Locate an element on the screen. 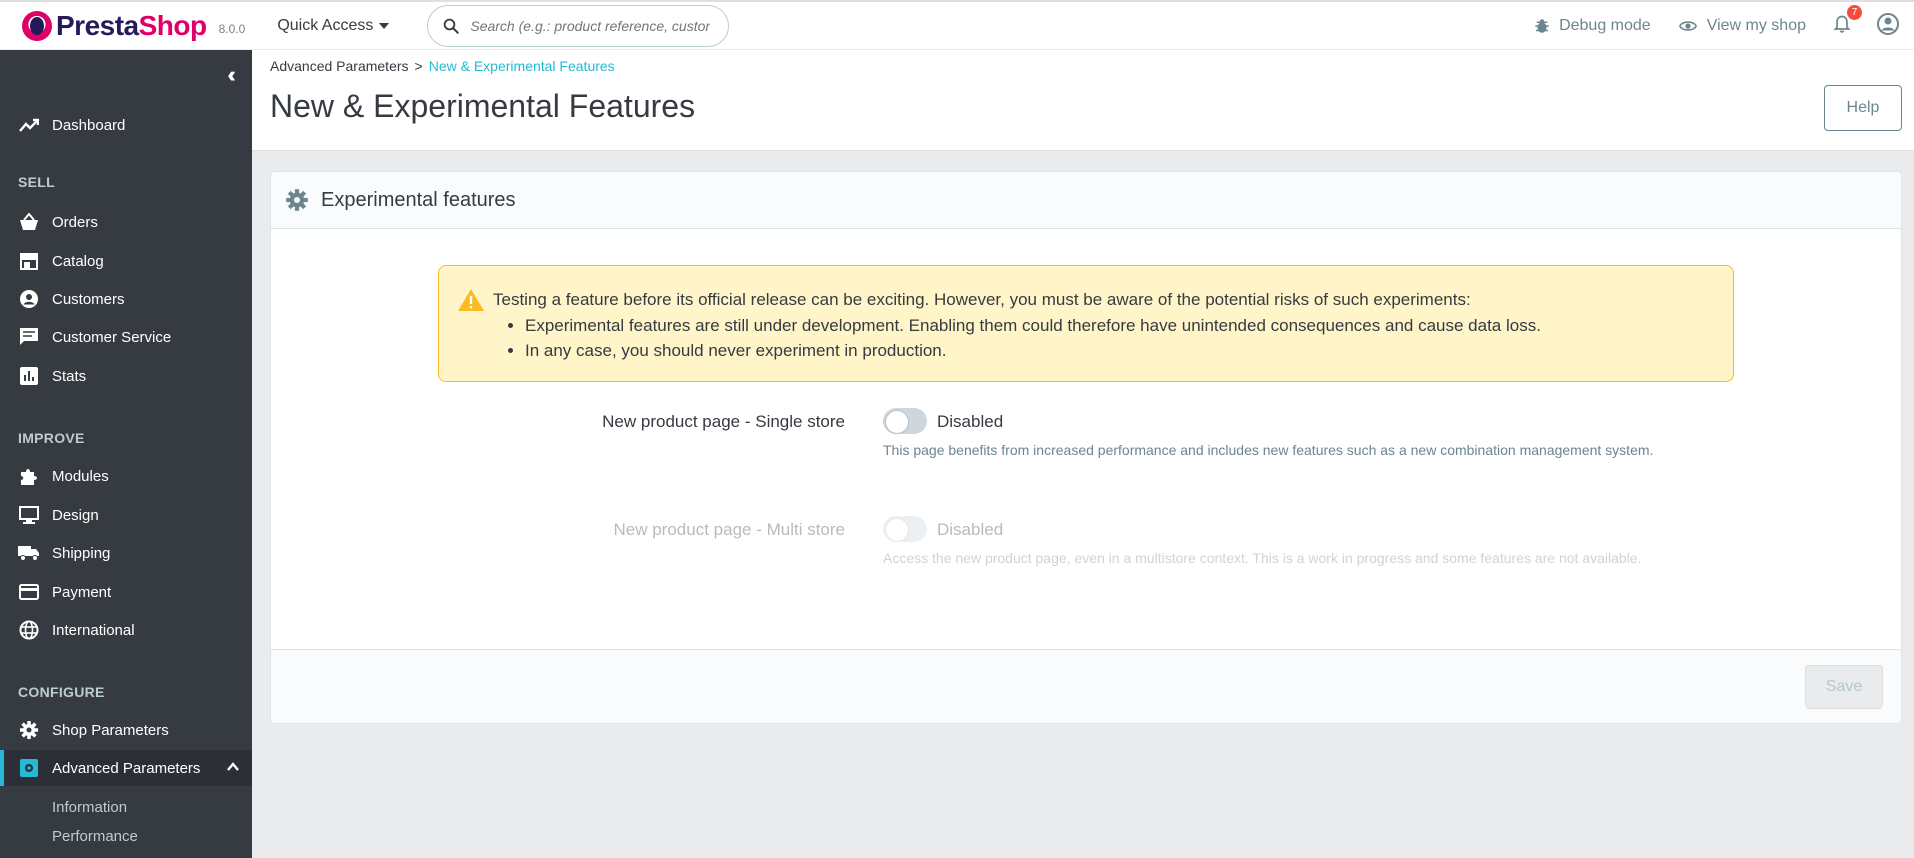  collapse-sidebar-icon: ‹‹ is located at coordinates (231, 75).